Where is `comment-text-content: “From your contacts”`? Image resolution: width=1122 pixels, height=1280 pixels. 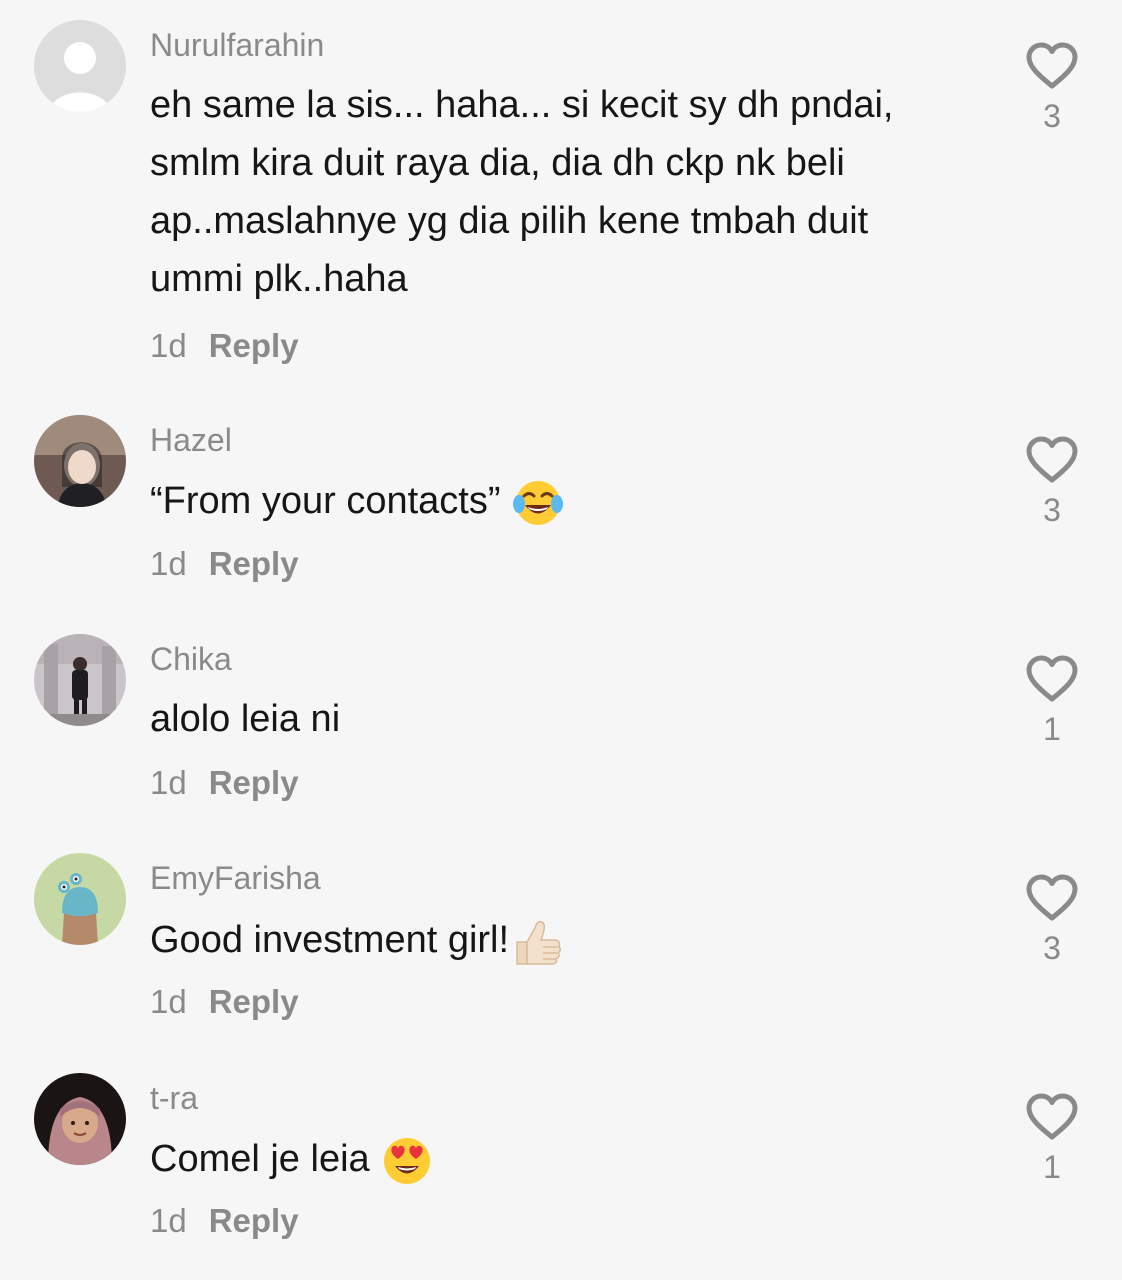 comment-text-content: “From your contacts” is located at coordinates (325, 501).